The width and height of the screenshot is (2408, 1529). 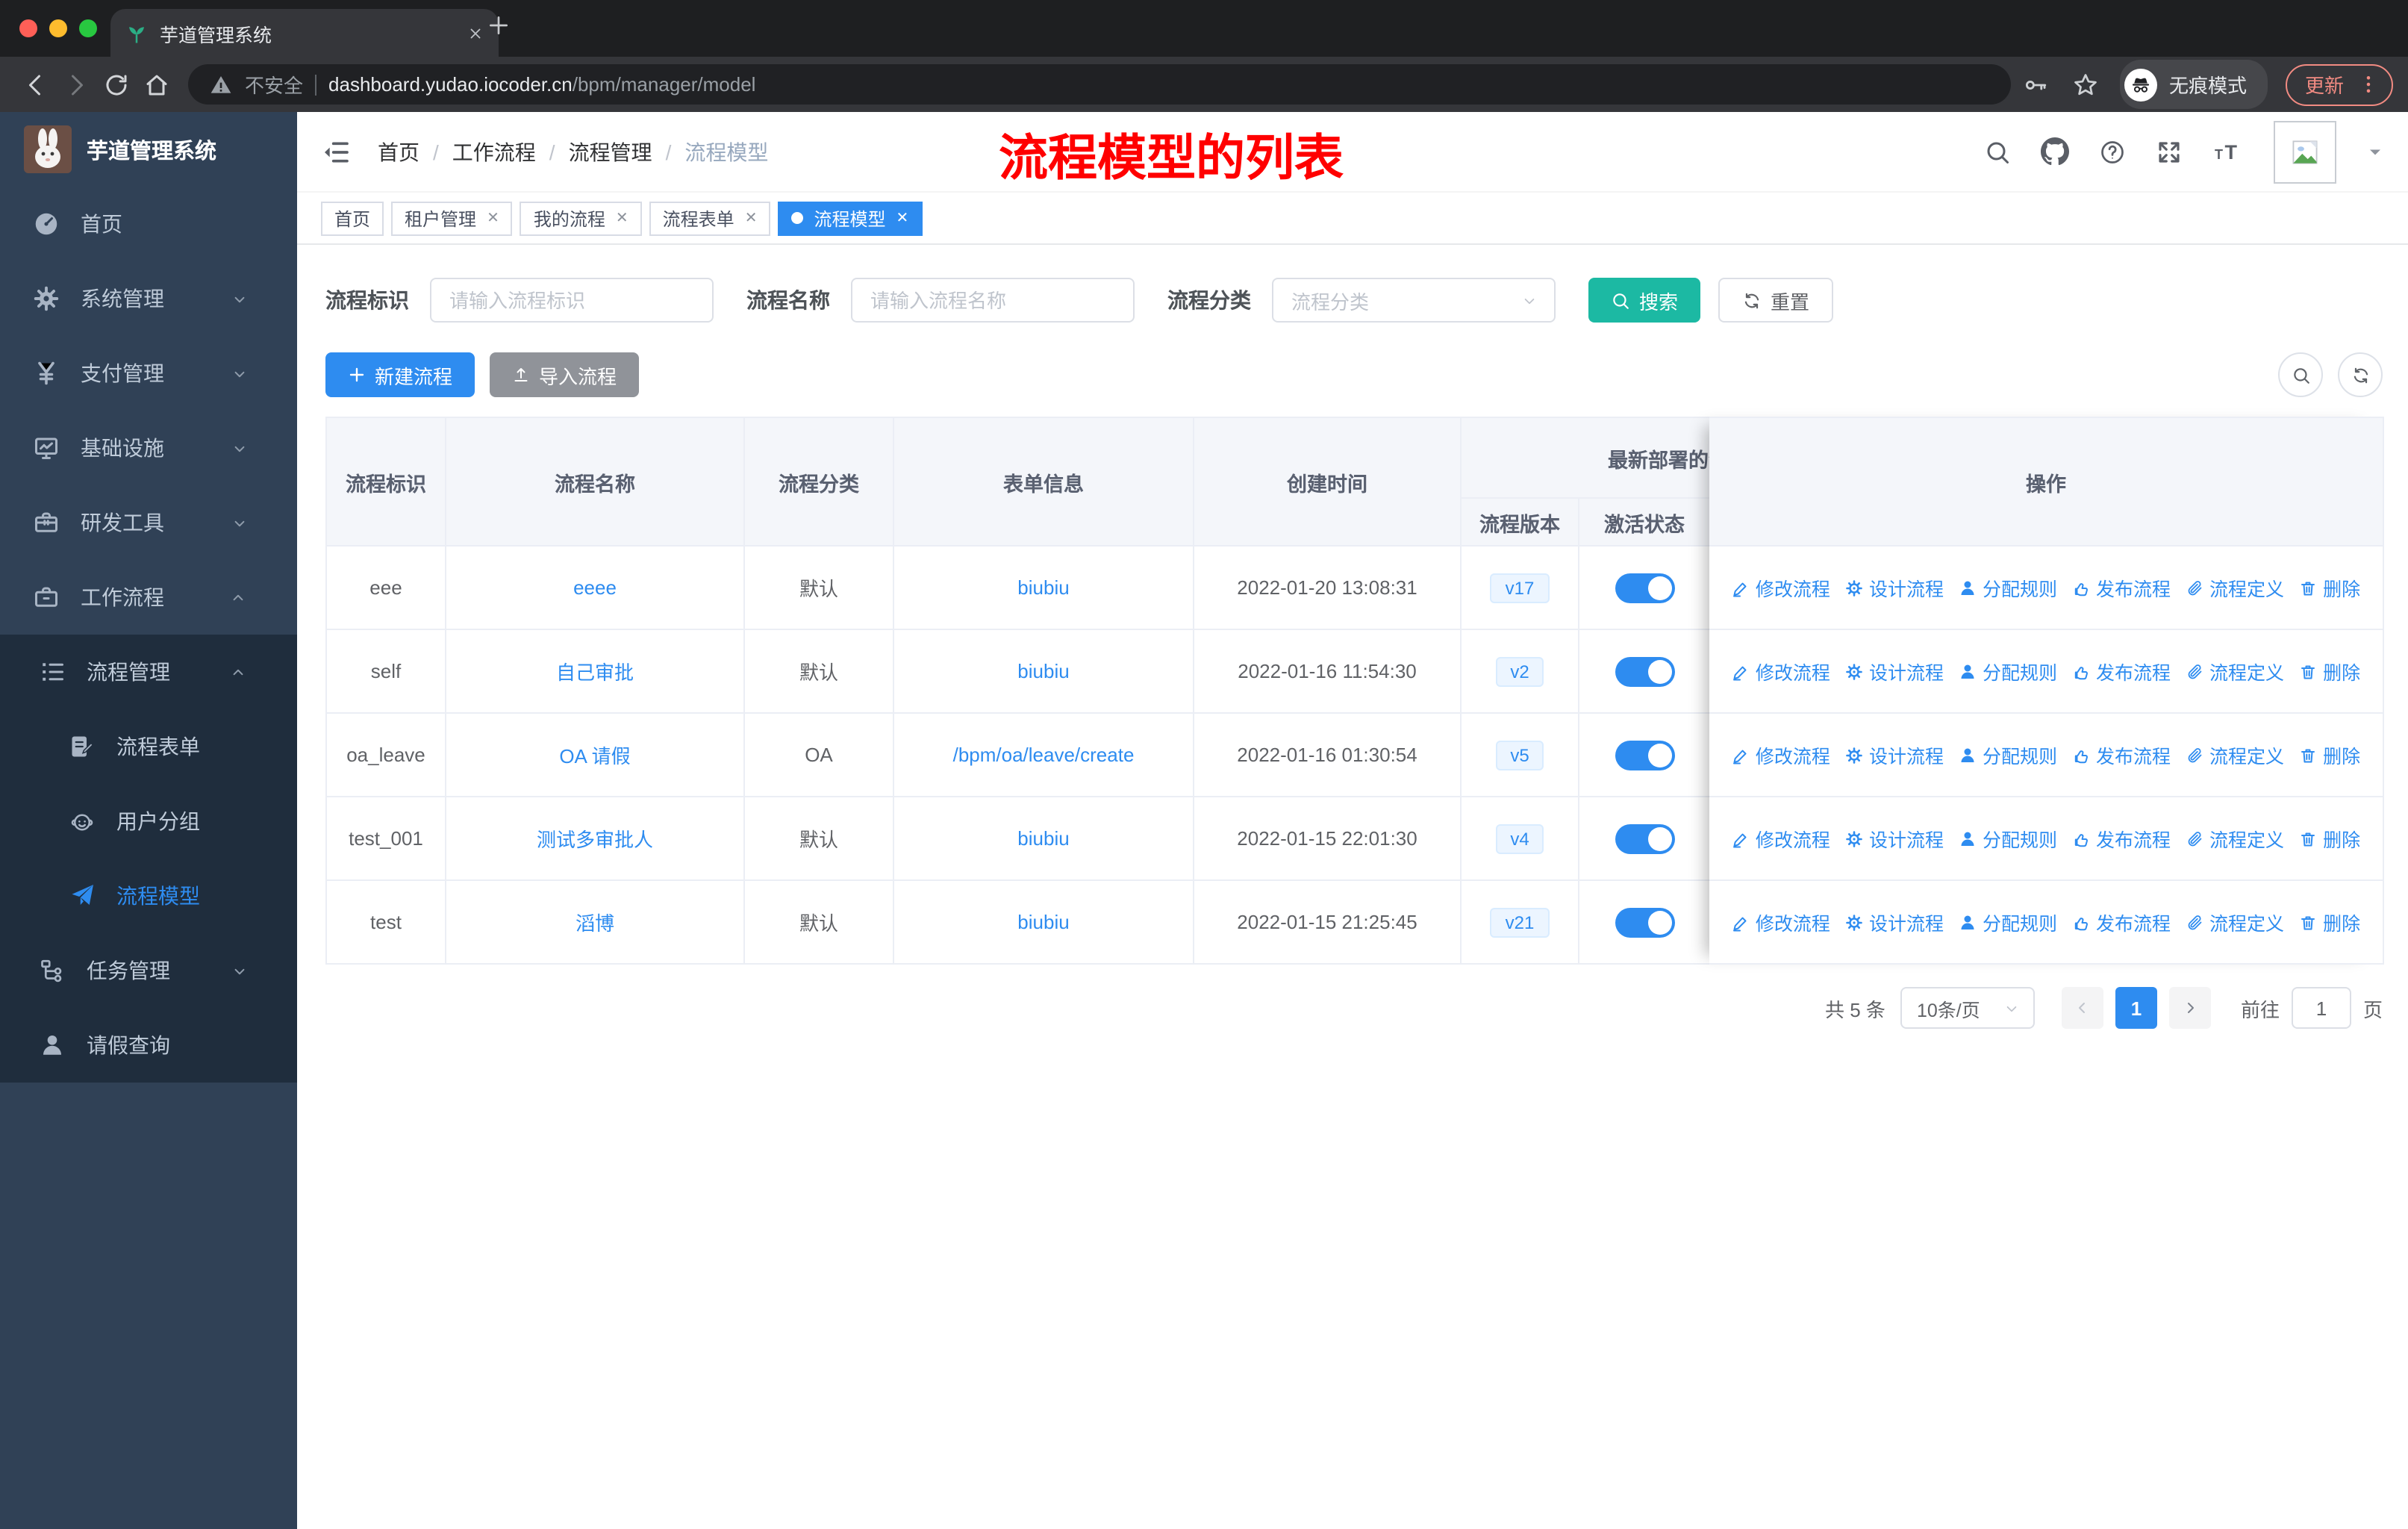 I want to click on sidebar-item: 任务管理, so click(x=148, y=971).